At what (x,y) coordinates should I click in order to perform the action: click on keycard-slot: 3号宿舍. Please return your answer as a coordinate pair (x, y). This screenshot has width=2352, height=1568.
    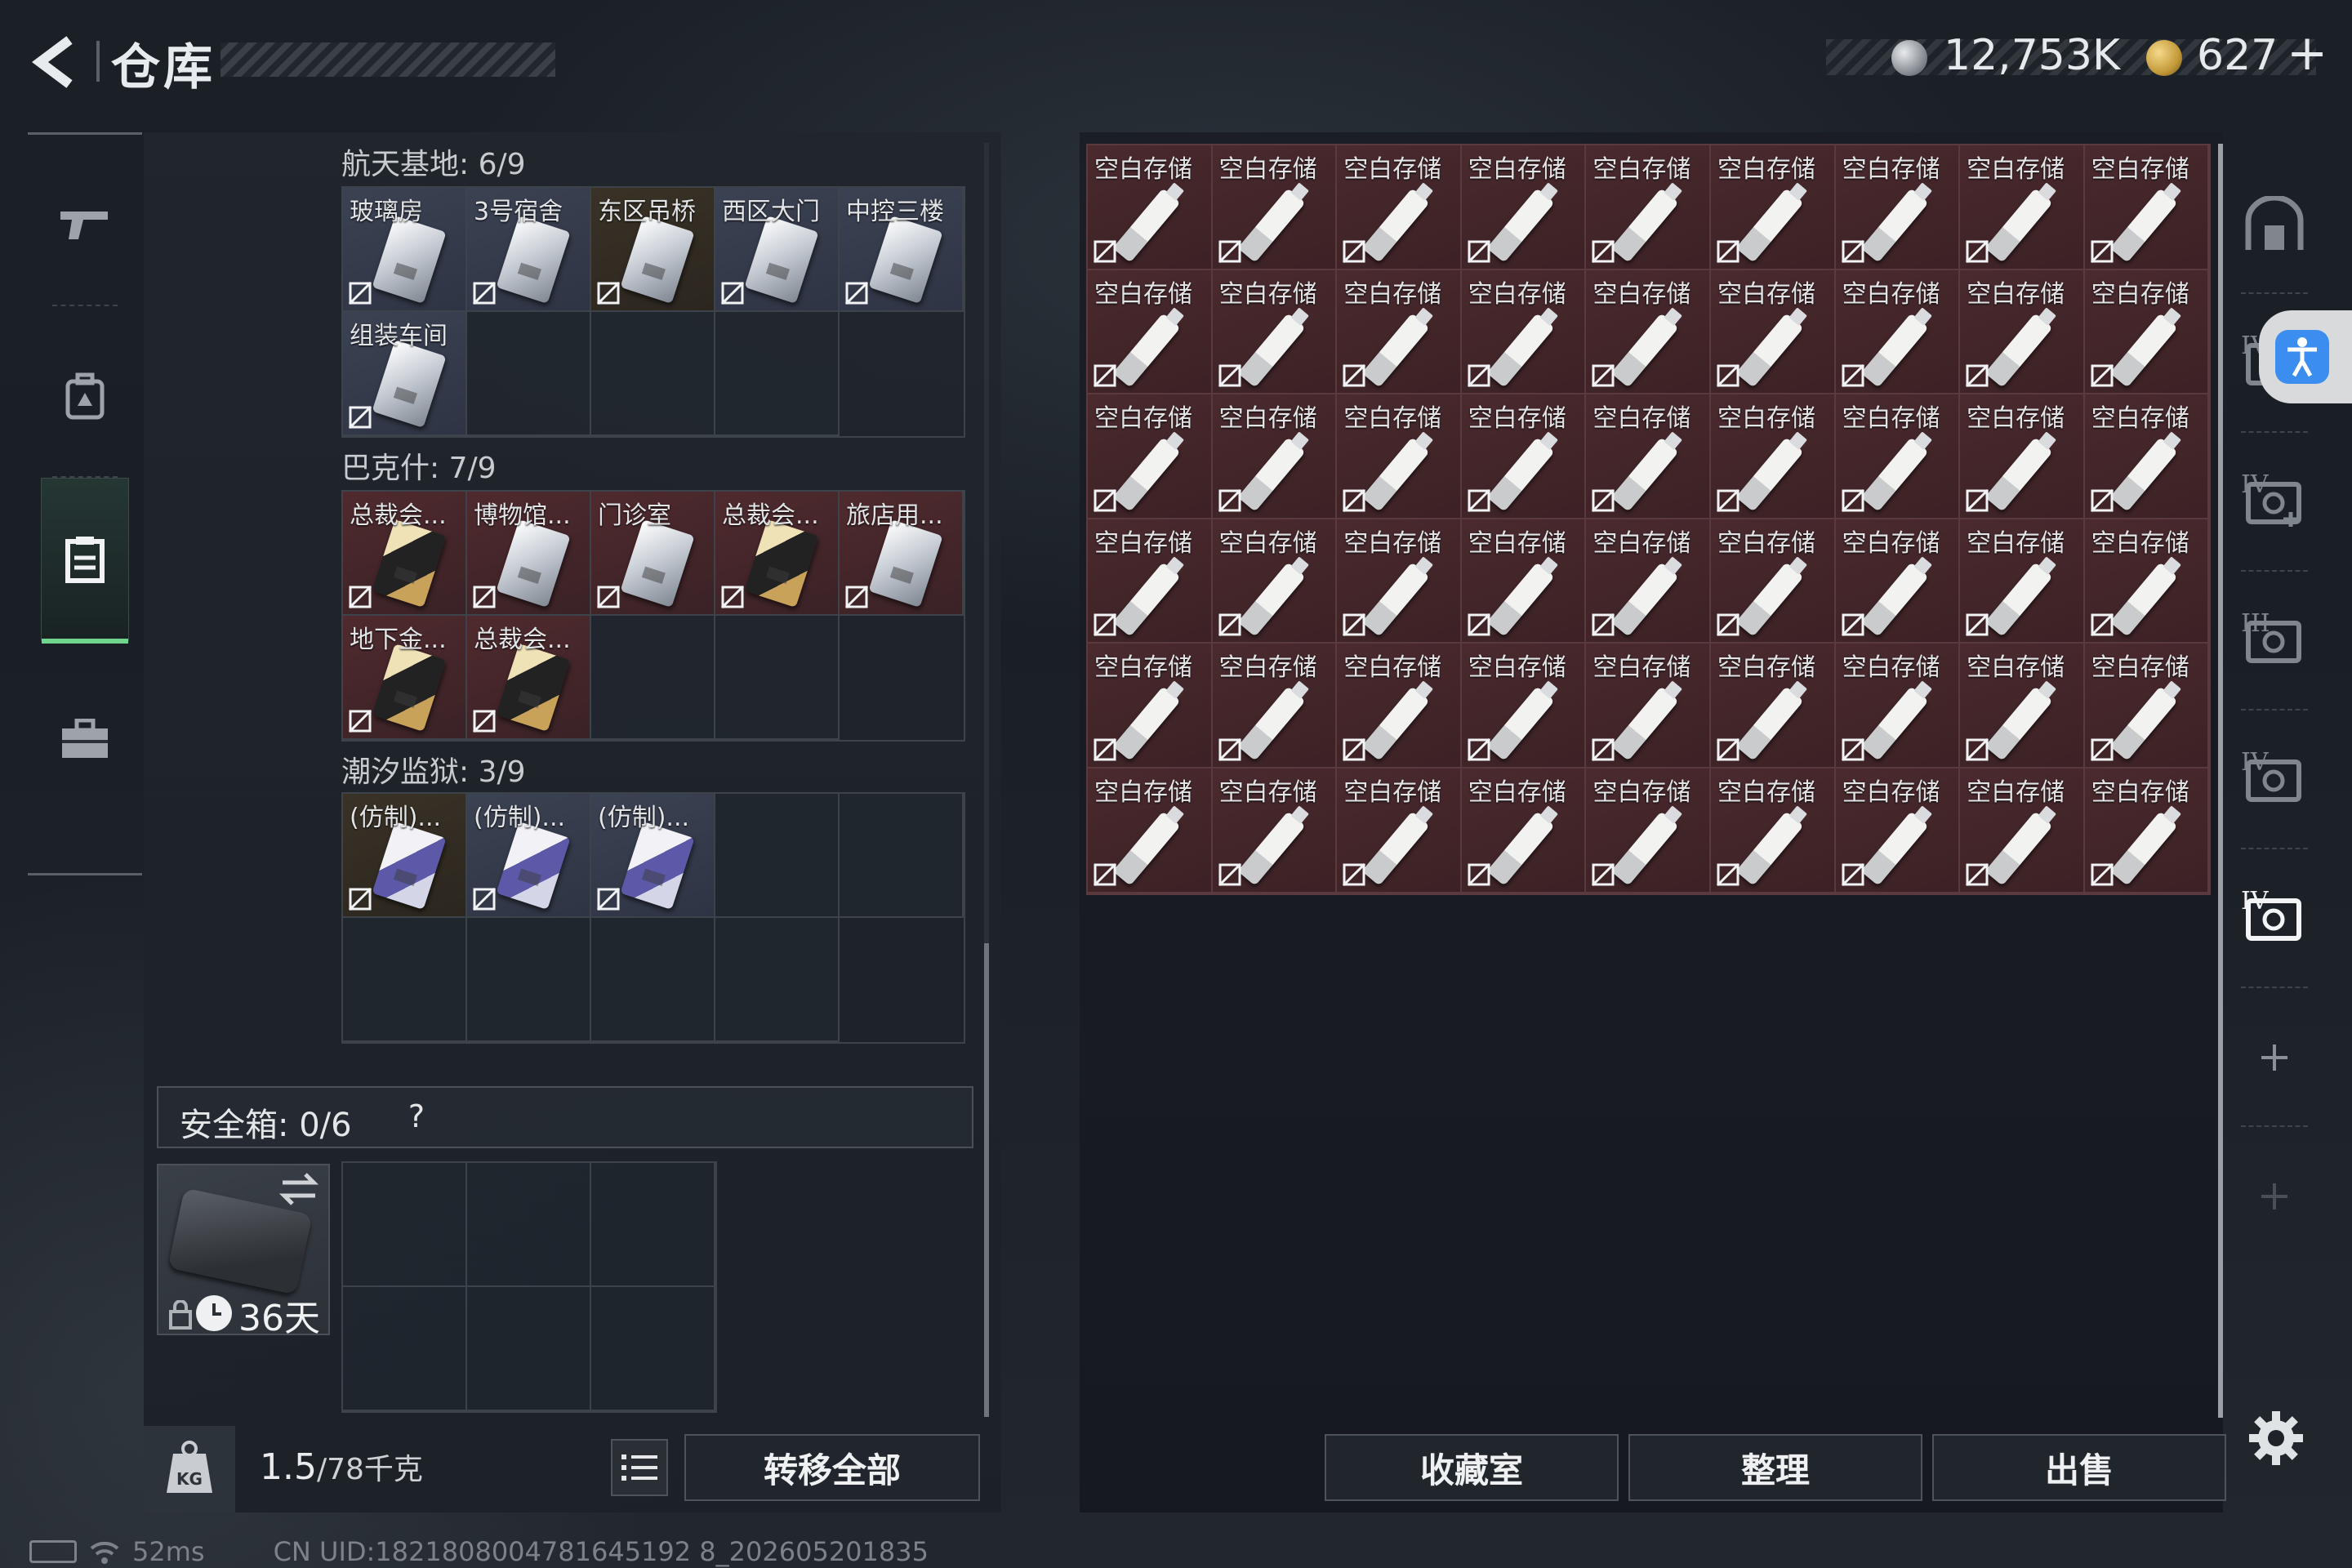
    Looking at the image, I should click on (529, 250).